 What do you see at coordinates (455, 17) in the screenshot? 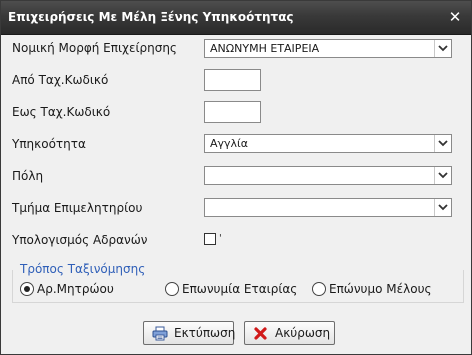
I see `close-icon: ✕` at bounding box center [455, 17].